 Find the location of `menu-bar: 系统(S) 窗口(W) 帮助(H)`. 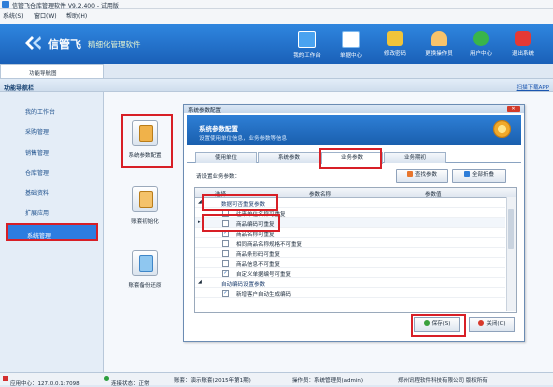

menu-bar: 系统(S) 窗口(W) 帮助(H) is located at coordinates (276, 16).